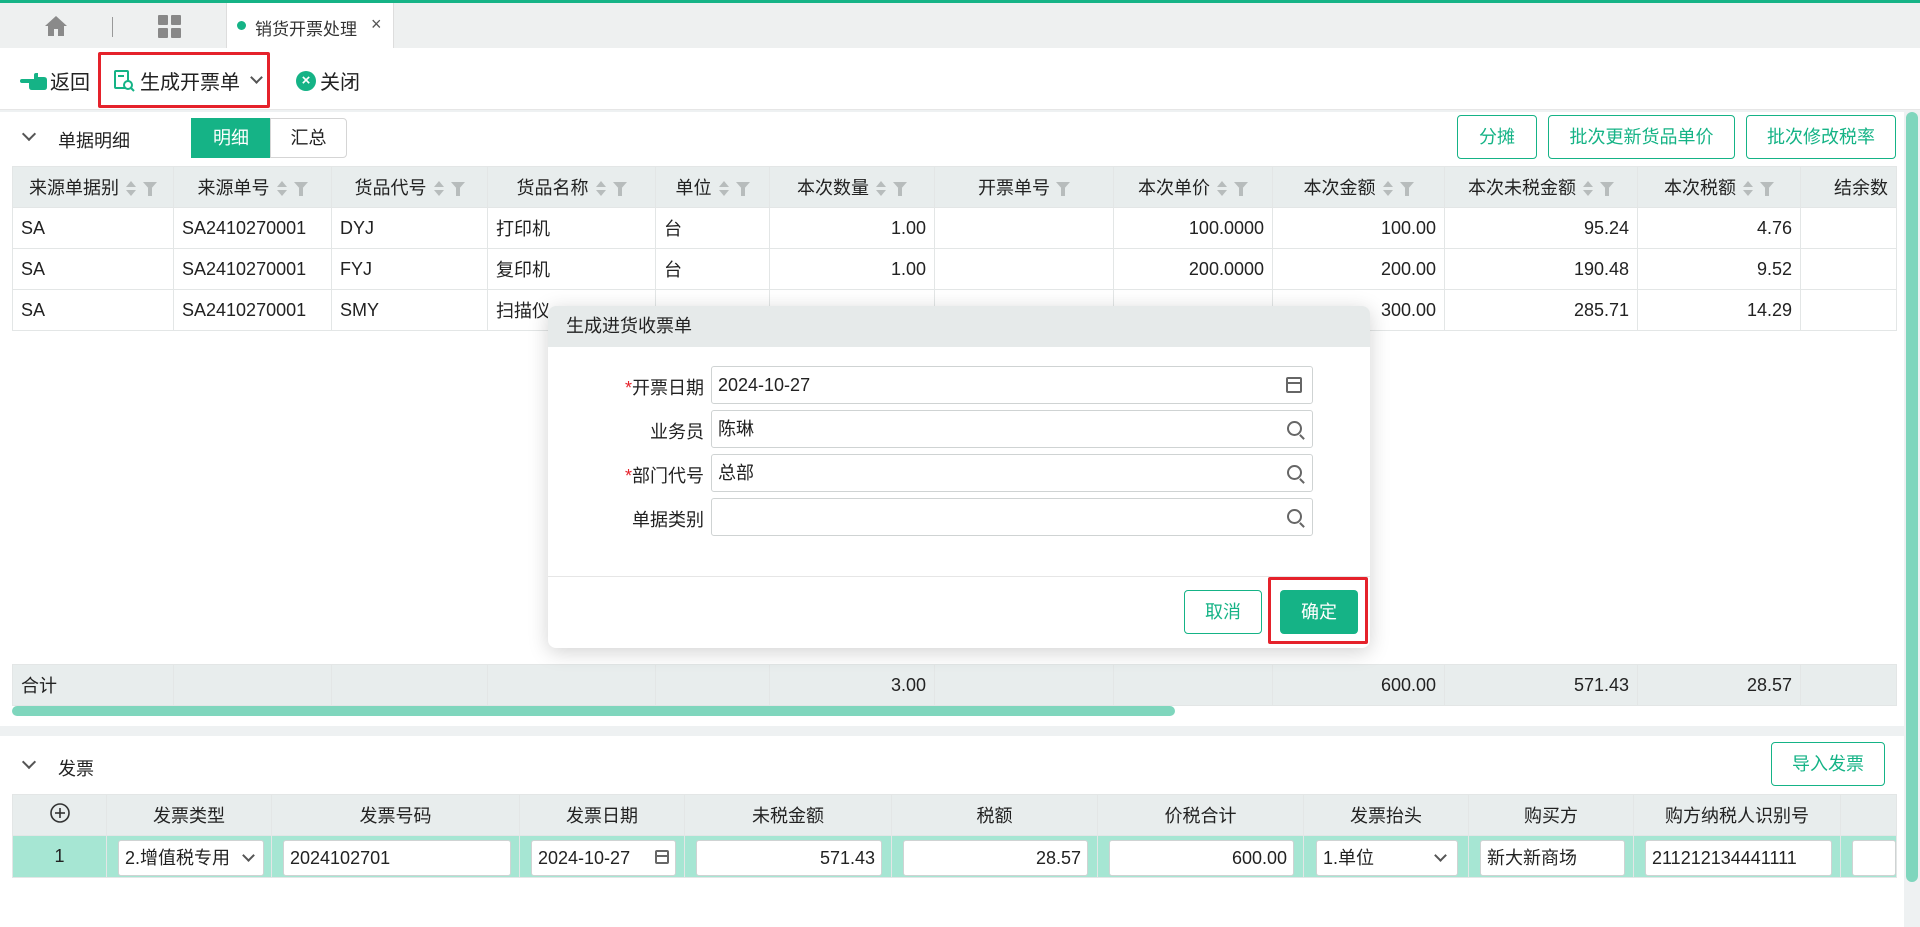  What do you see at coordinates (789, 858) in the screenshot?
I see `untaxed-amount-input: 571.43` at bounding box center [789, 858].